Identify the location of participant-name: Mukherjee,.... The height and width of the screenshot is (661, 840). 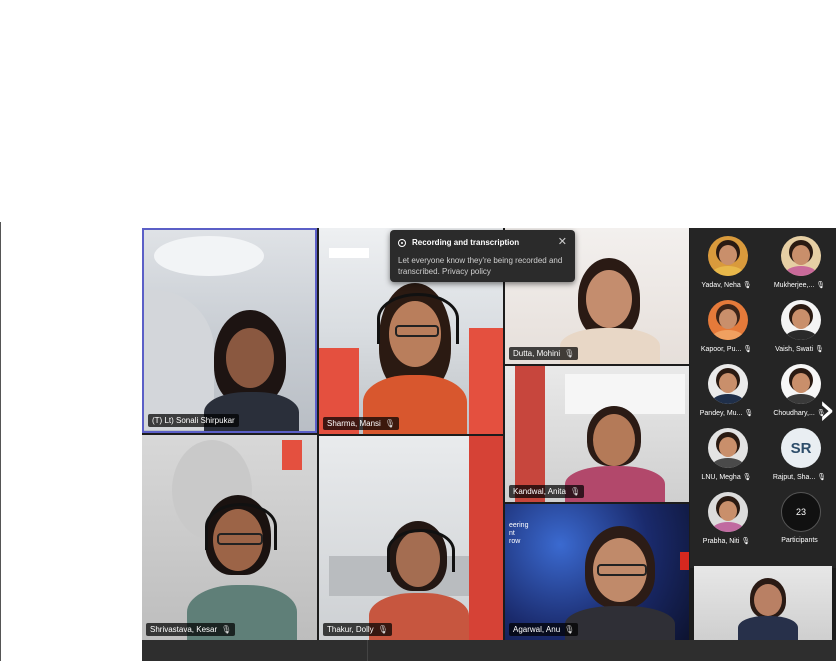
(794, 285).